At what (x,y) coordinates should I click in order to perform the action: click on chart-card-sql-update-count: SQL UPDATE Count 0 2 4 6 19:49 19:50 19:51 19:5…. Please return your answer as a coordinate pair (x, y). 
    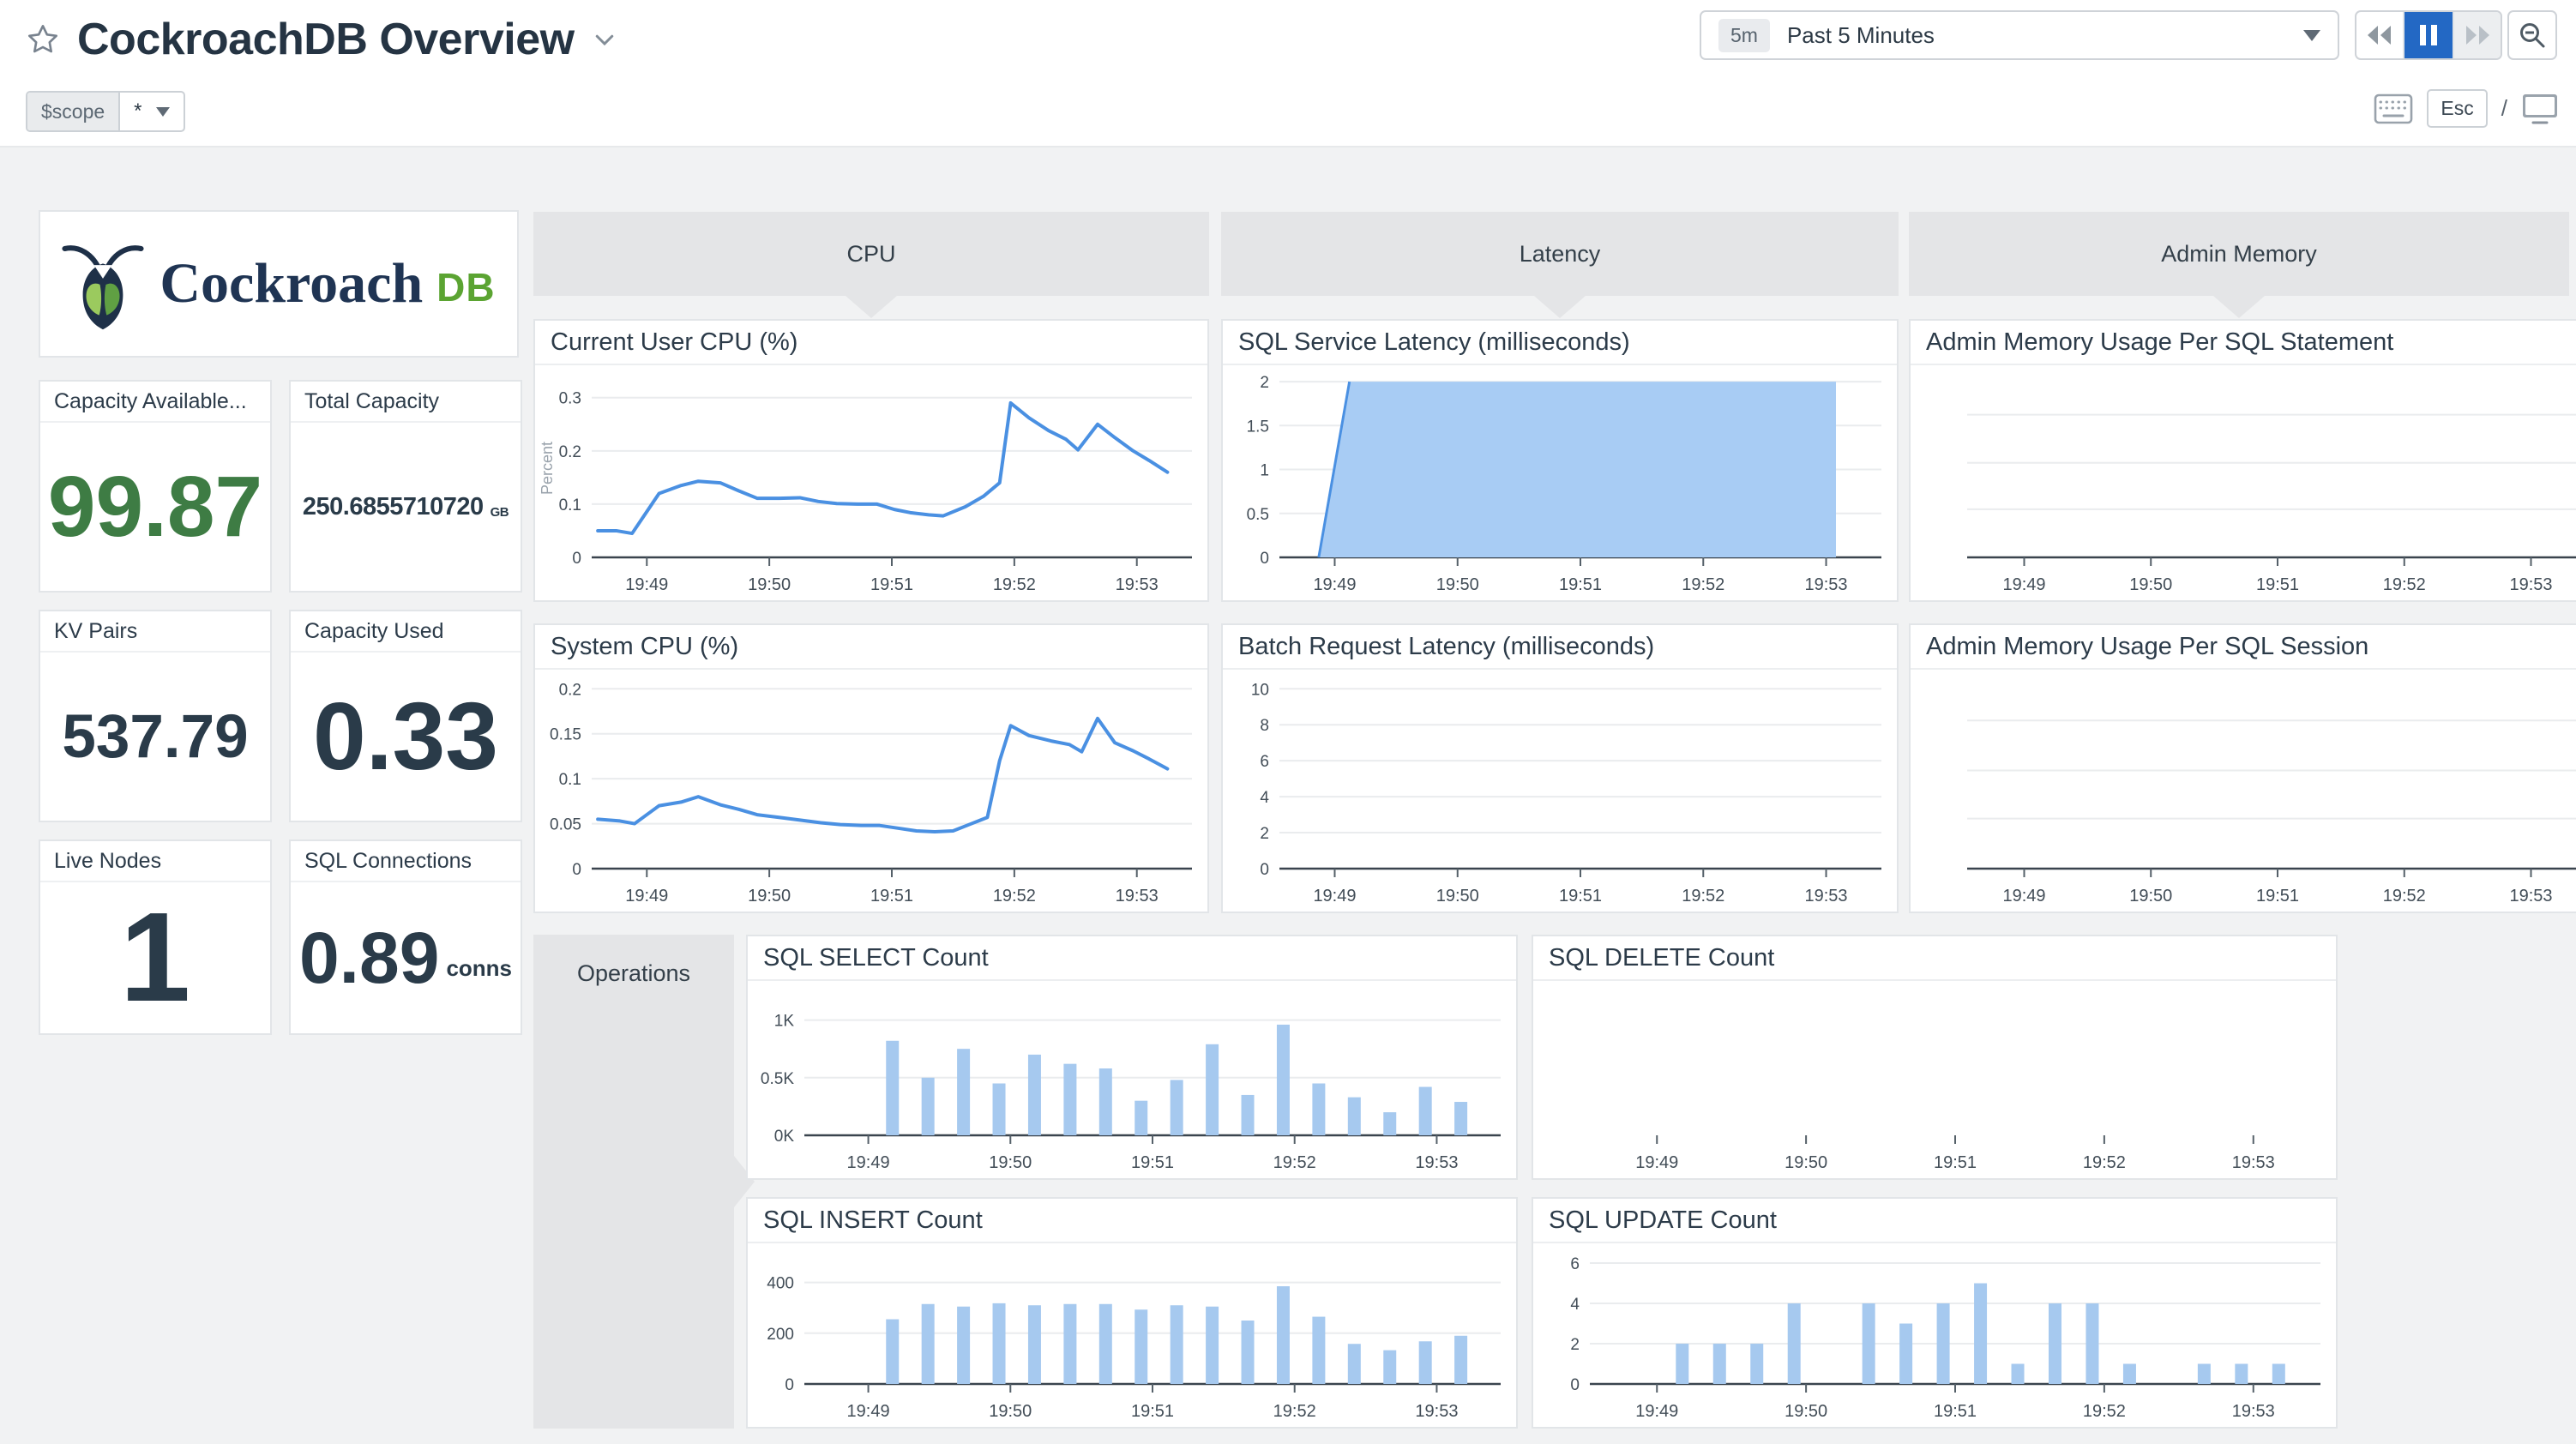
    Looking at the image, I should click on (1935, 1313).